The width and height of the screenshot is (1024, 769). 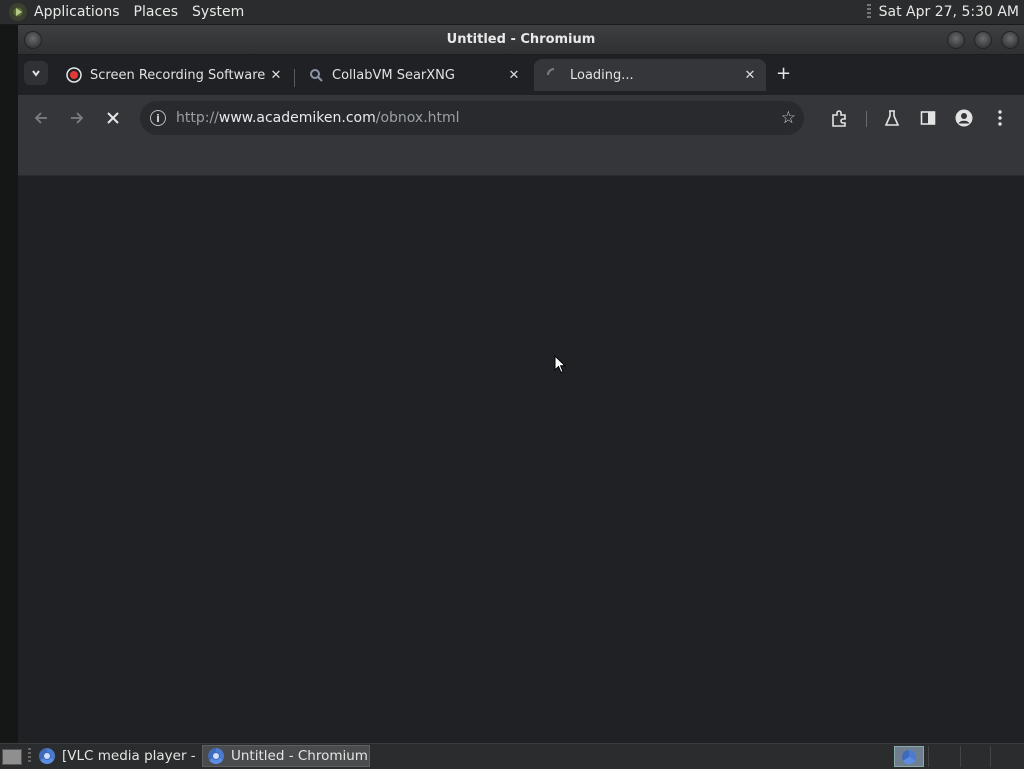 I want to click on tab-search-button, so click(x=36, y=73).